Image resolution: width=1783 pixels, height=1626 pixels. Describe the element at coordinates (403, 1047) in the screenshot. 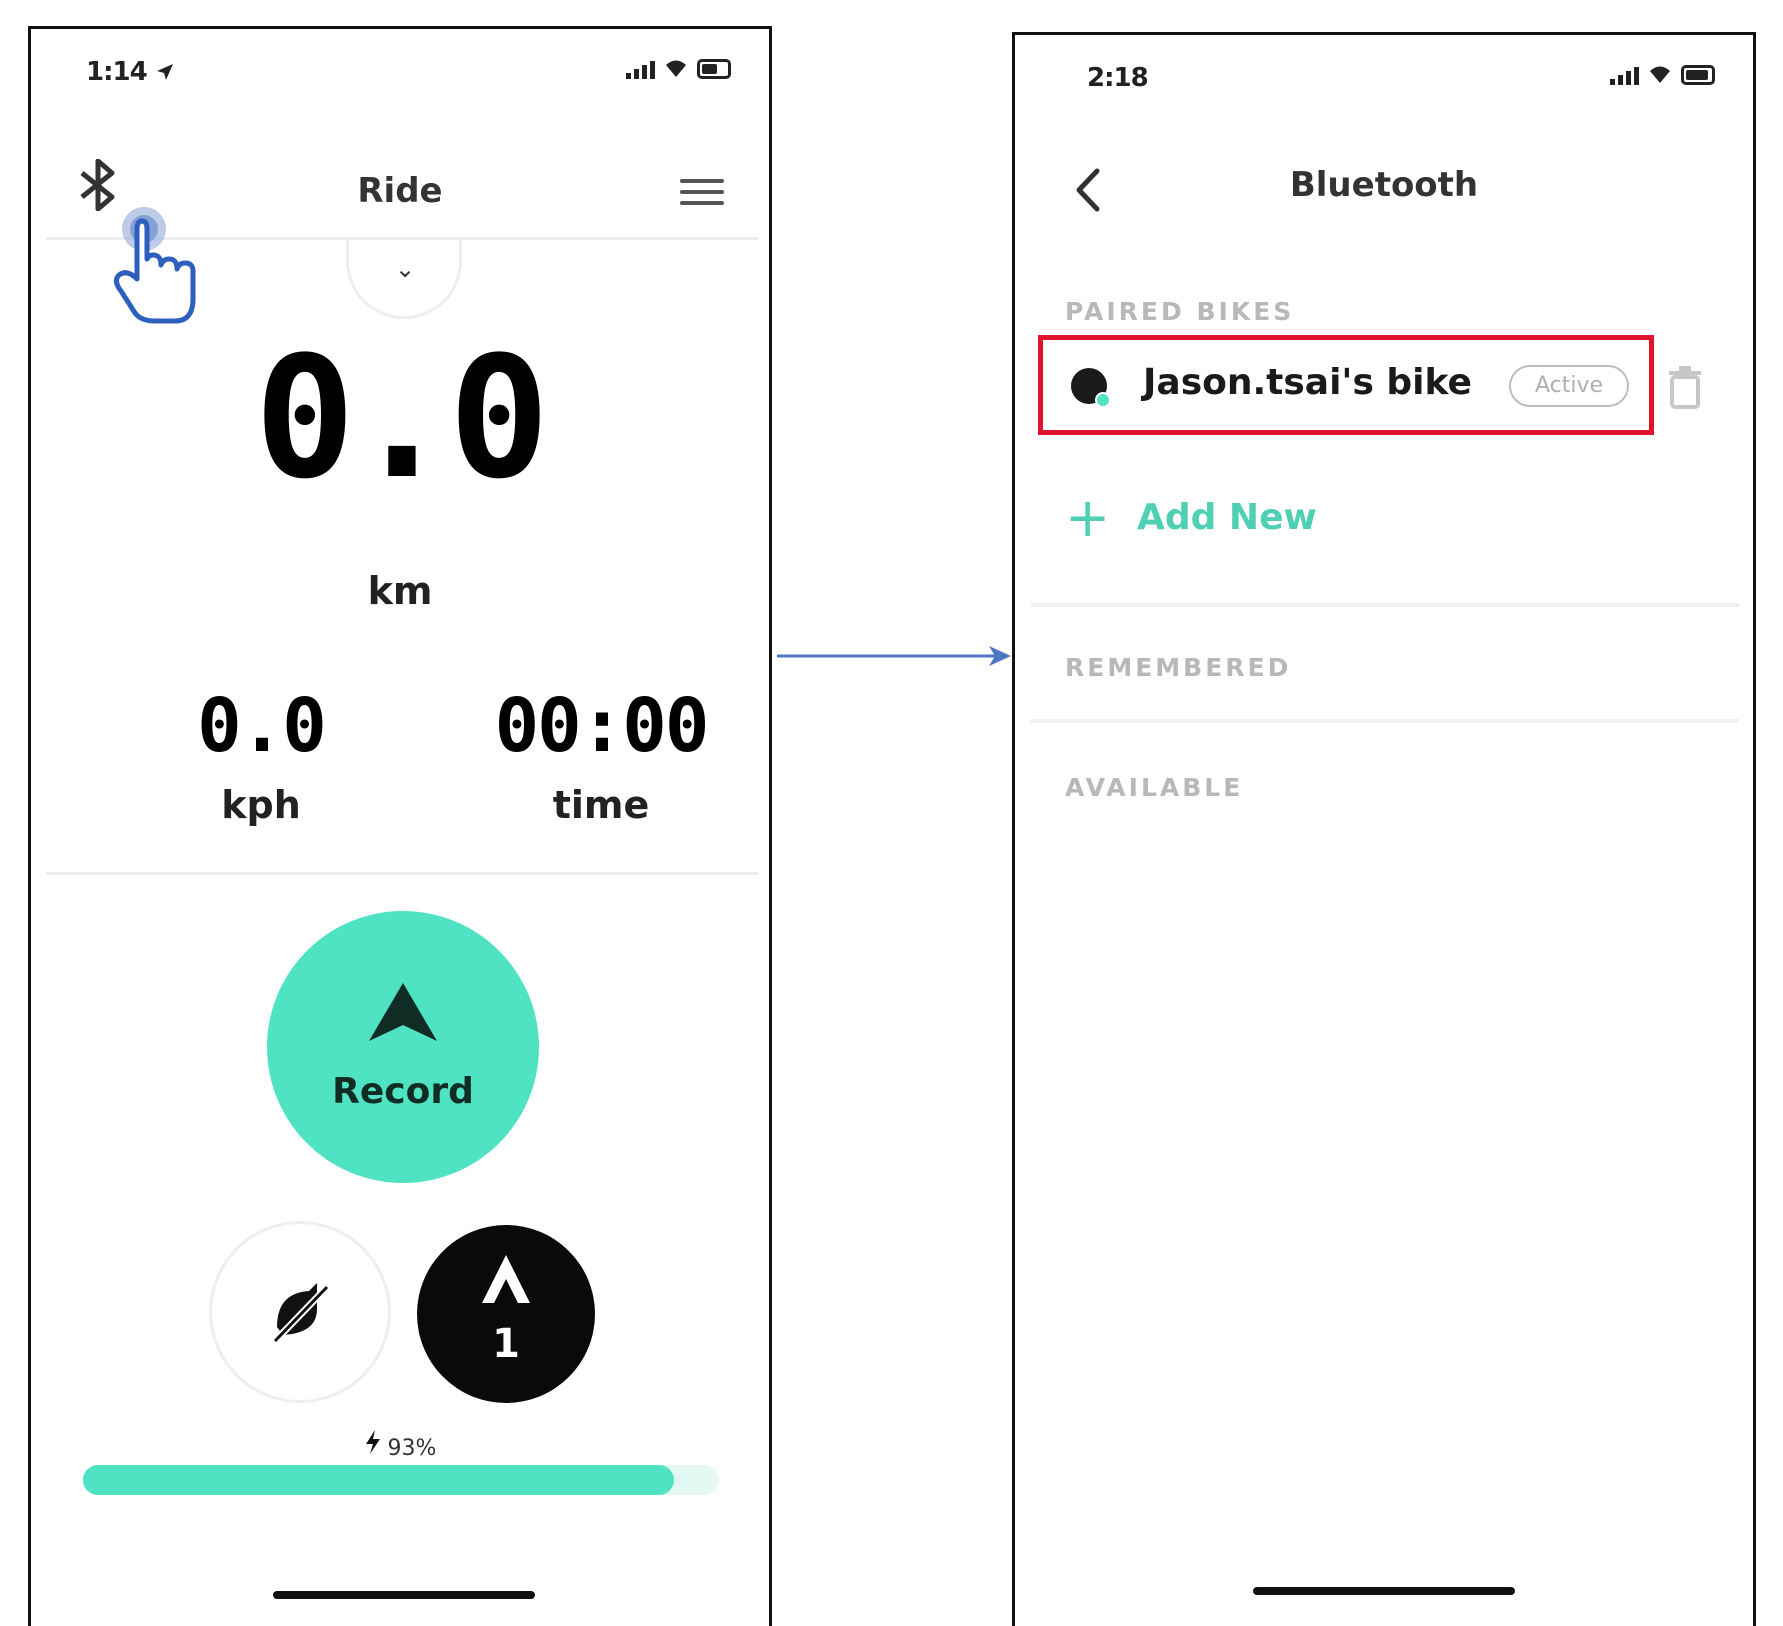

I see `record-button: Record` at that location.